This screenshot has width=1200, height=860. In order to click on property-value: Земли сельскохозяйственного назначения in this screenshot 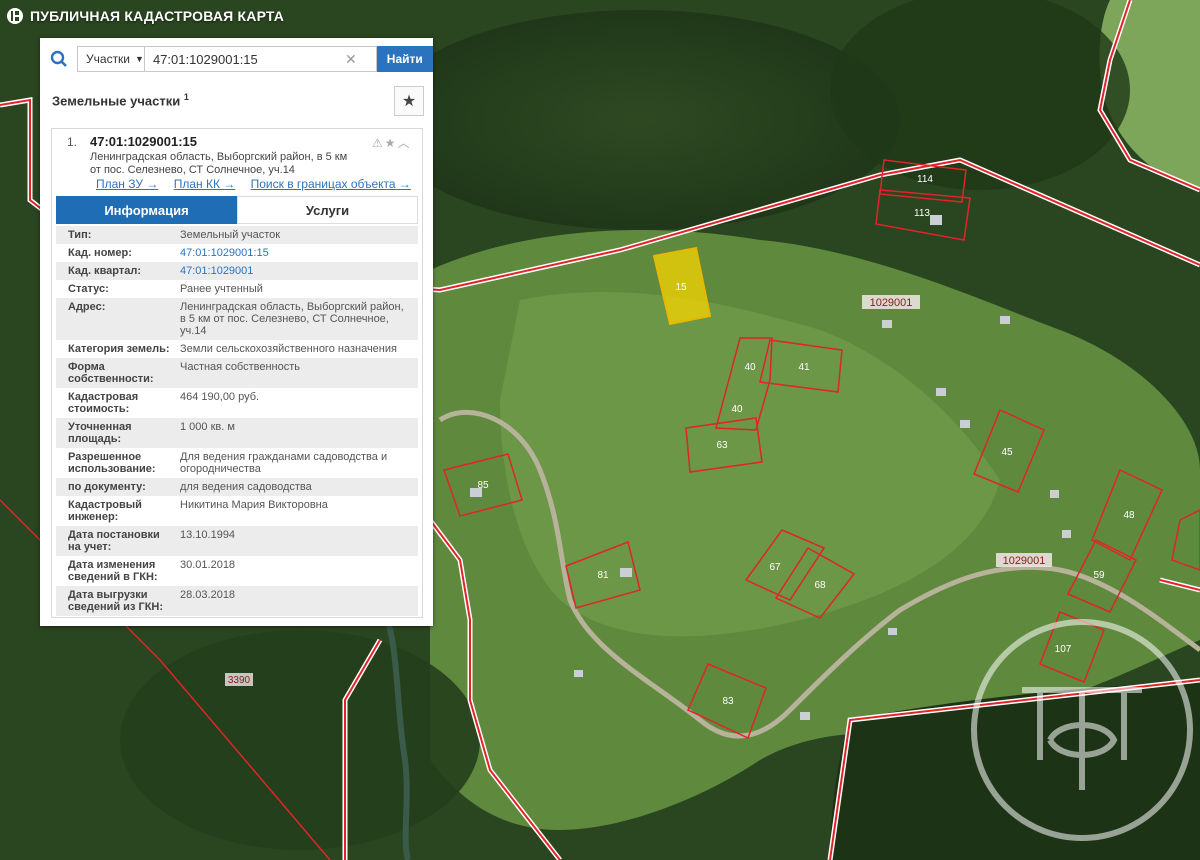, I will do `click(288, 349)`.